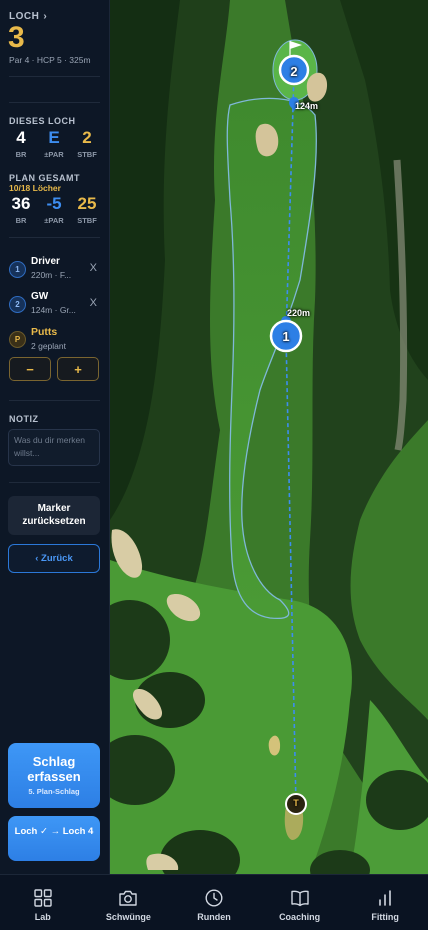 Image resolution: width=428 pixels, height=930 pixels. I want to click on note-title: NOTIZ, so click(24, 419).